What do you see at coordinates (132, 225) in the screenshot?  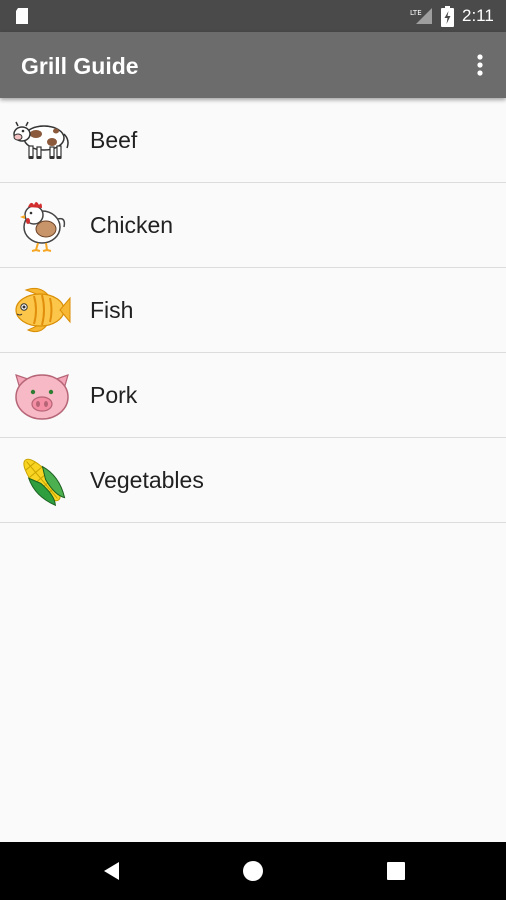 I see `list-item-label: Chicken` at bounding box center [132, 225].